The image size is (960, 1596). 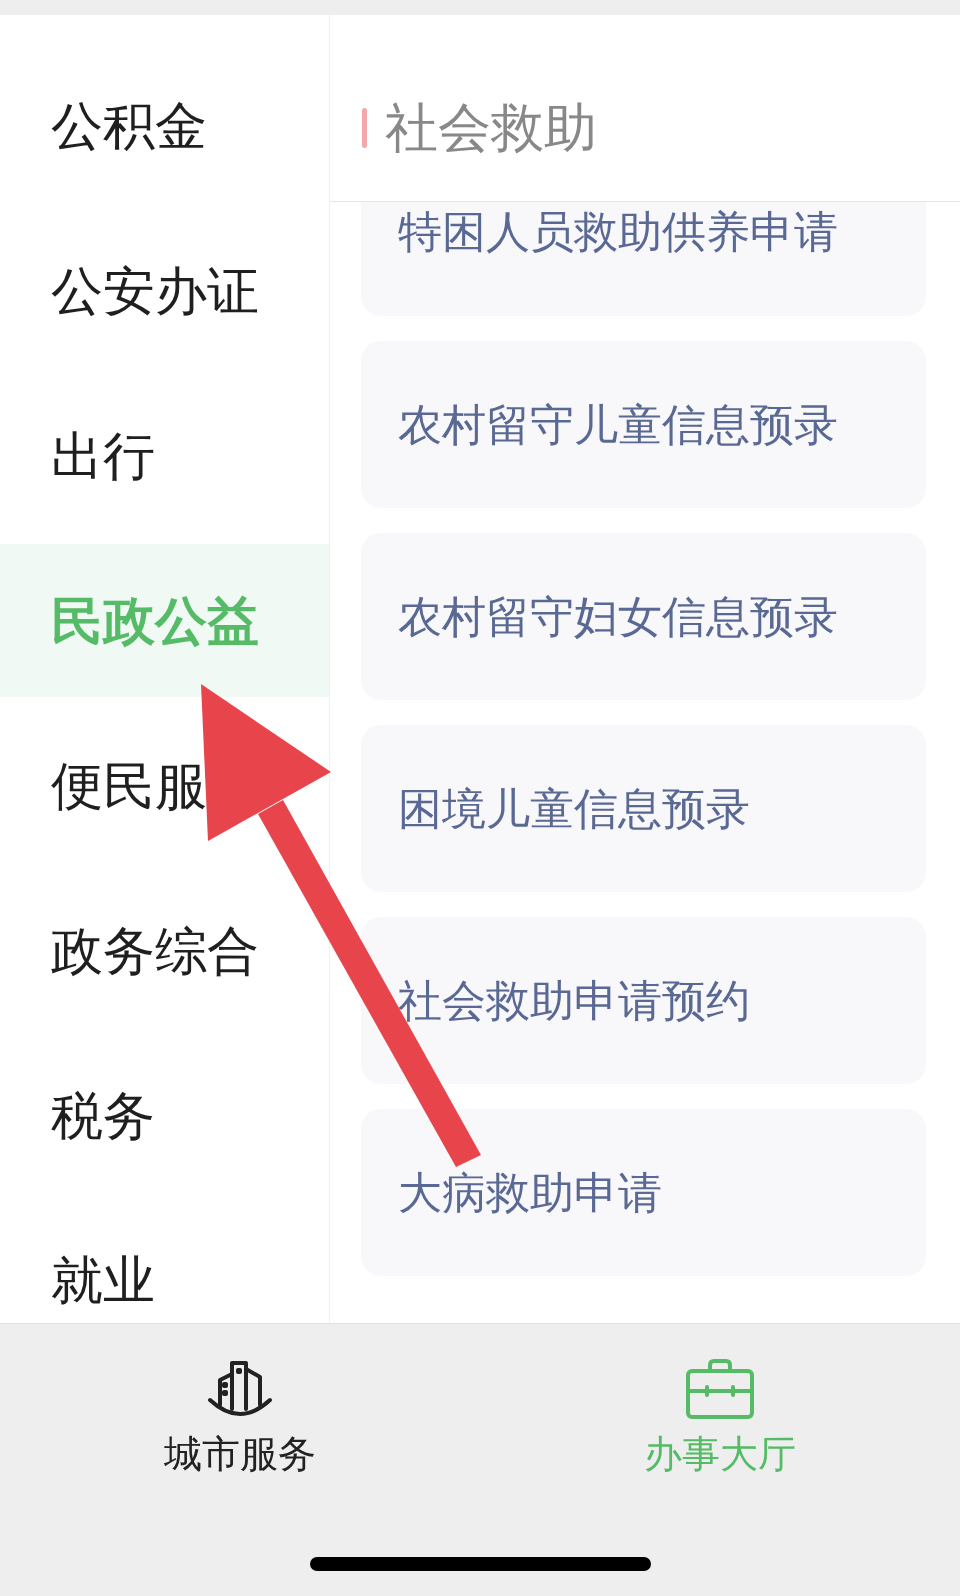 What do you see at coordinates (364, 127) in the screenshot?
I see `title-marker-icon` at bounding box center [364, 127].